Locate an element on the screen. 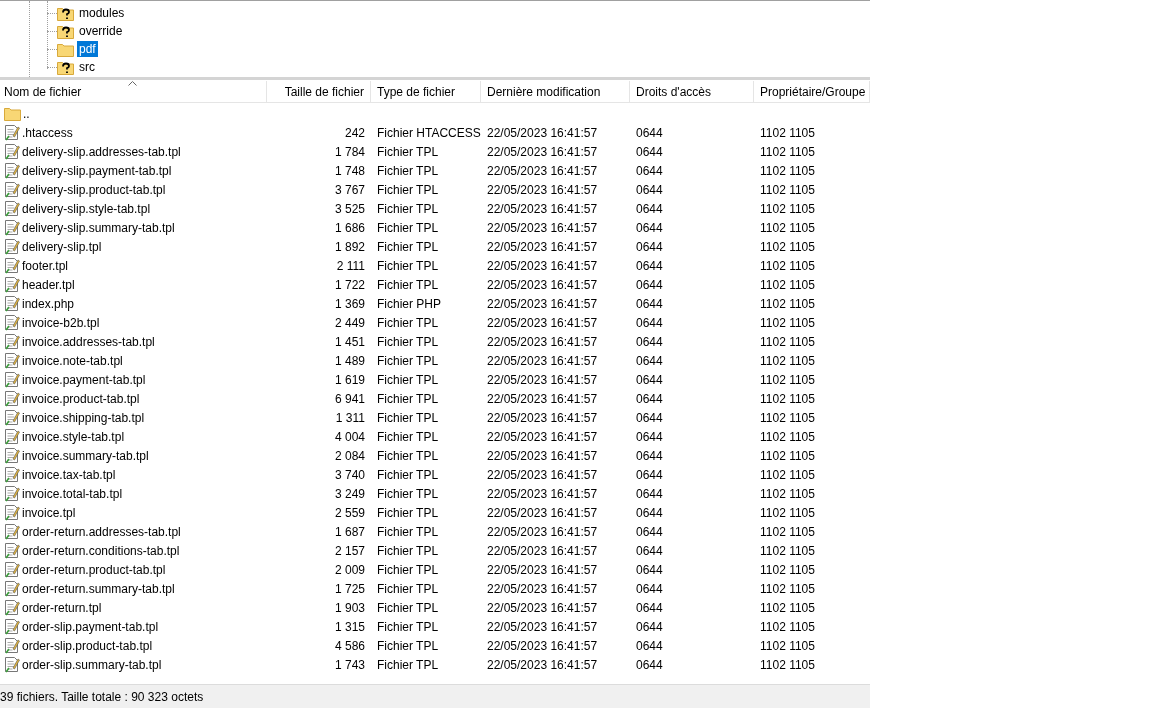 Image resolution: width=1152 pixels, height=712 pixels. file-name: invoice.summary-tab.tpl is located at coordinates (85, 455).